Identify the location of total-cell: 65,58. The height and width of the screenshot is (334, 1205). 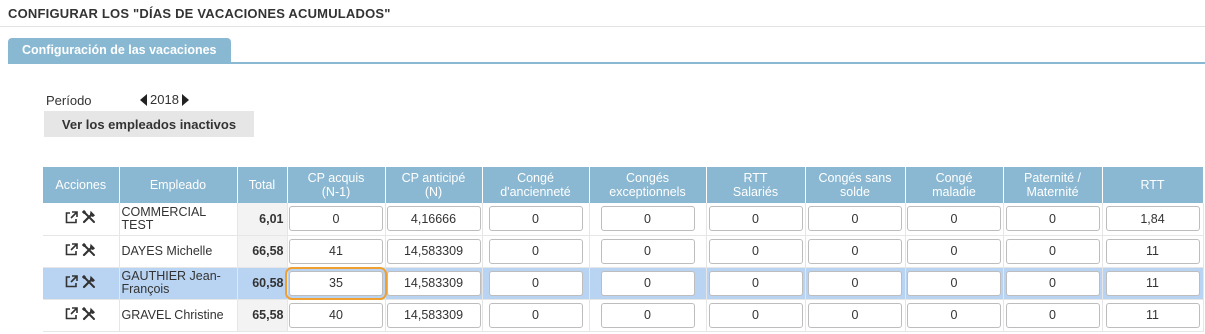
(262, 315).